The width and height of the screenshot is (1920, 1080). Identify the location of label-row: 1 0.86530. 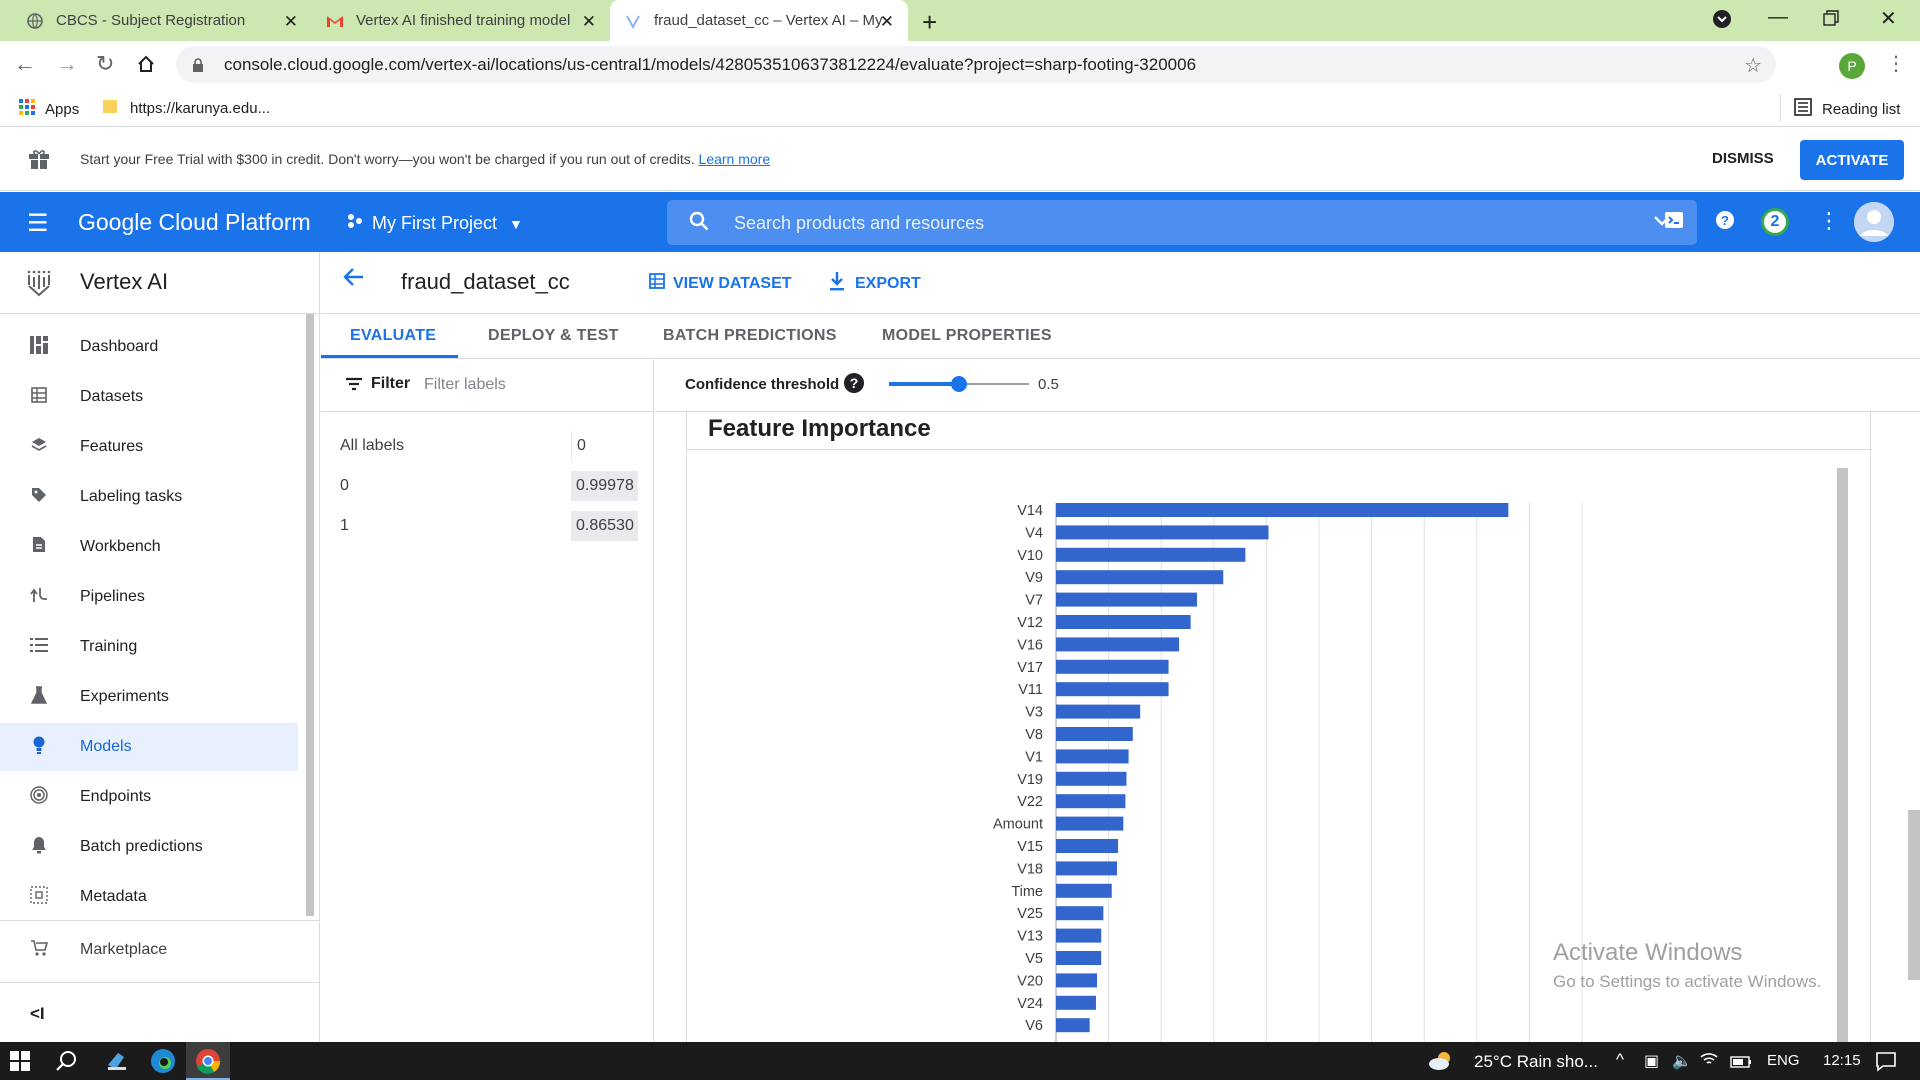
(487, 527).